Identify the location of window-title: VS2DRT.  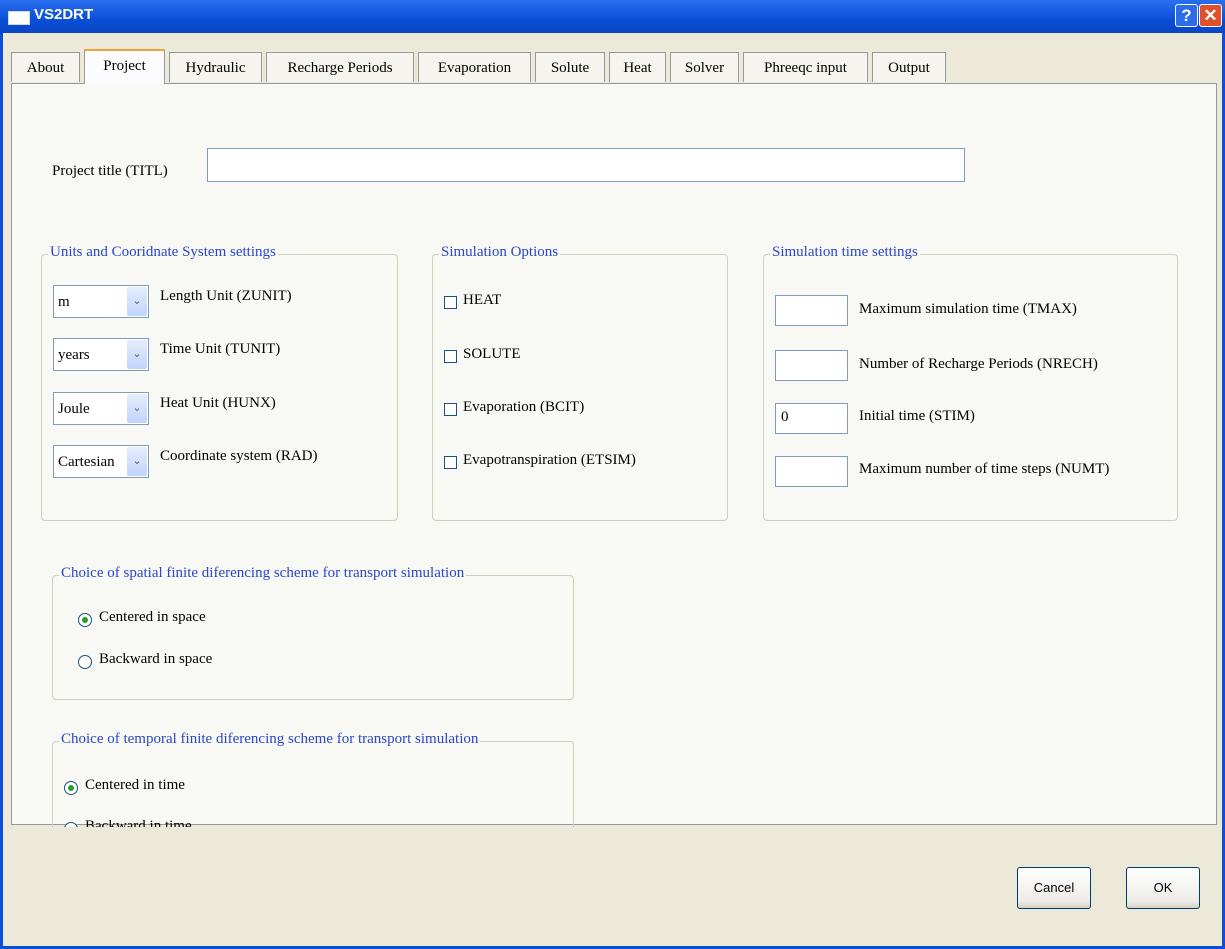
(64, 14).